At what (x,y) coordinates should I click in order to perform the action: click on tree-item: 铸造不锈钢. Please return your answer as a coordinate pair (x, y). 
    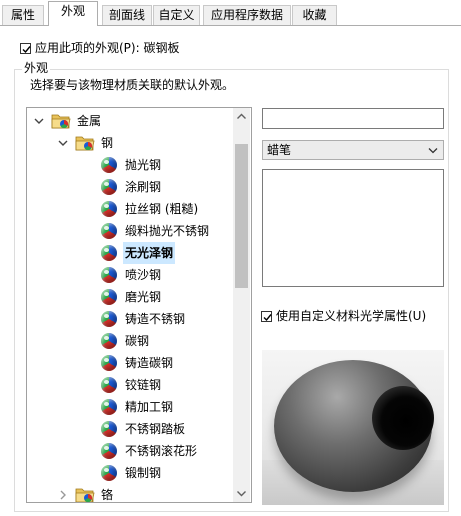
    Looking at the image, I should click on (130, 319).